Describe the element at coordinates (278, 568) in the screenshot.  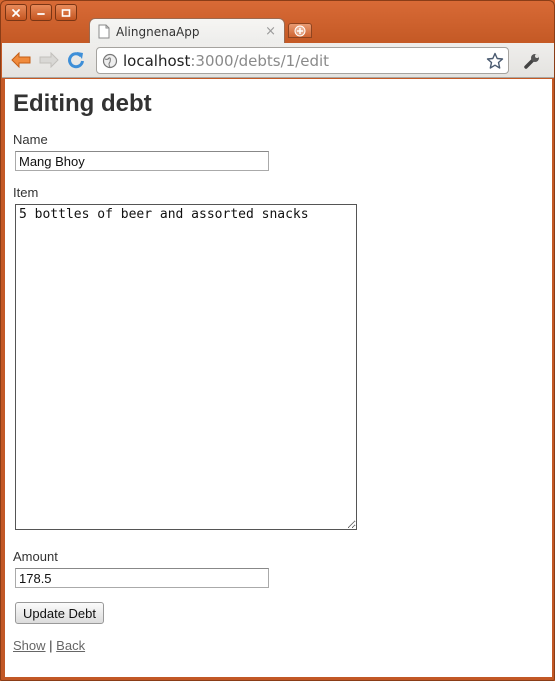
I see `amount-field-group: Amount` at that location.